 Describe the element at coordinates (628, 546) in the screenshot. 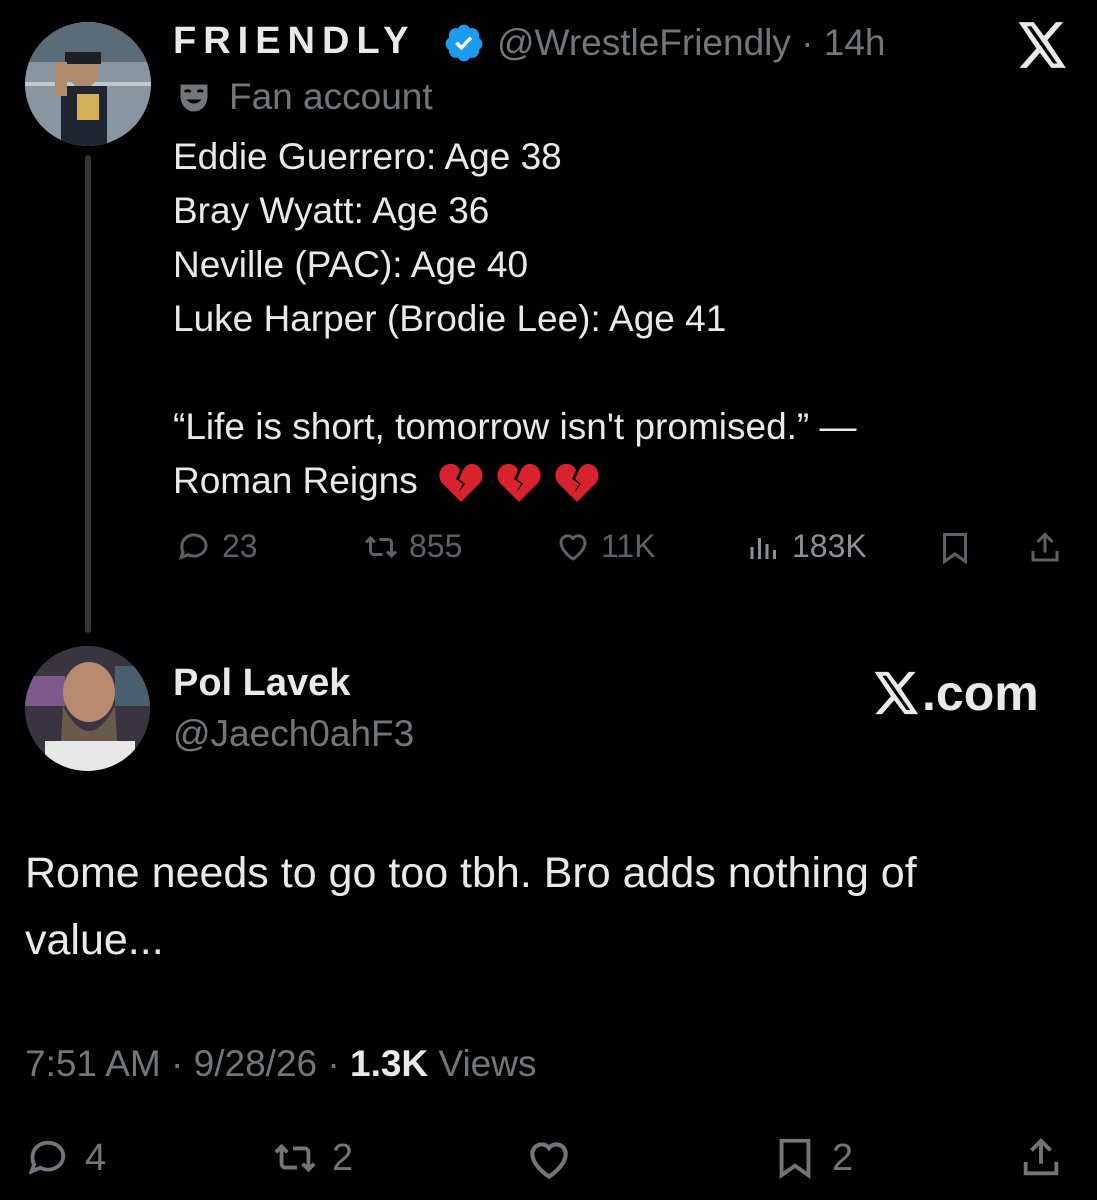

I see `like-count: 11K` at that location.